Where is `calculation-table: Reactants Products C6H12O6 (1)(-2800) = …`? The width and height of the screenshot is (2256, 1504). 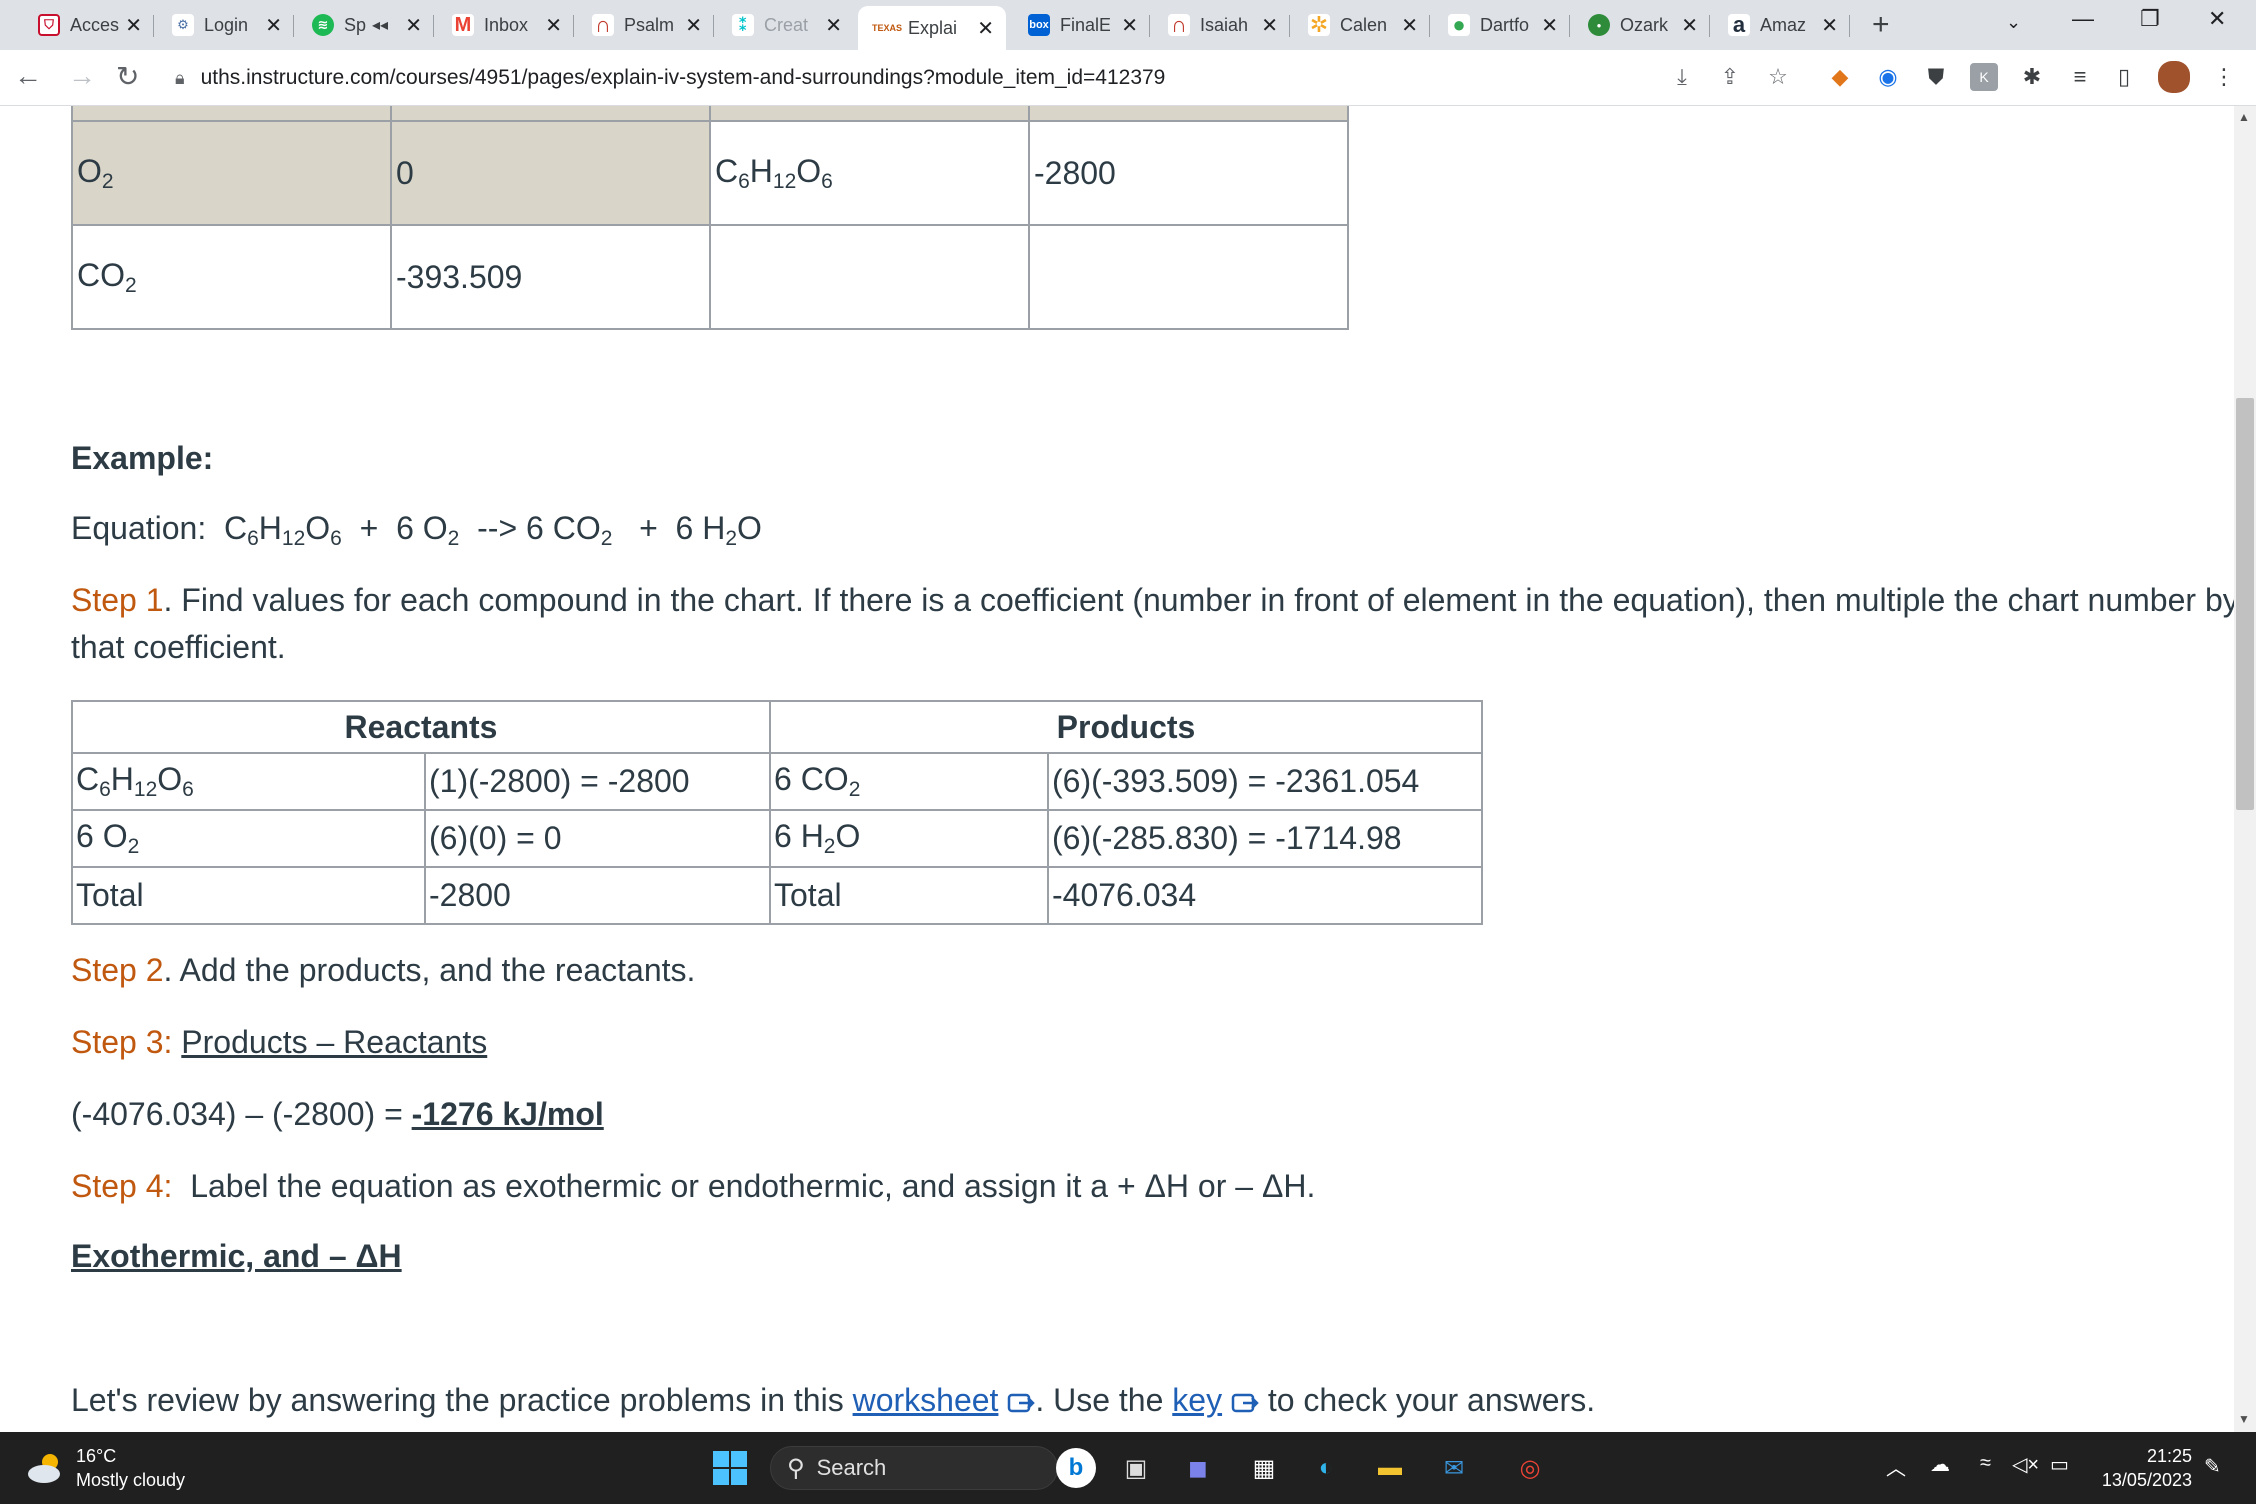
calculation-table: Reactants Products C6H12O6 (1)(-2800) = … is located at coordinates (777, 812).